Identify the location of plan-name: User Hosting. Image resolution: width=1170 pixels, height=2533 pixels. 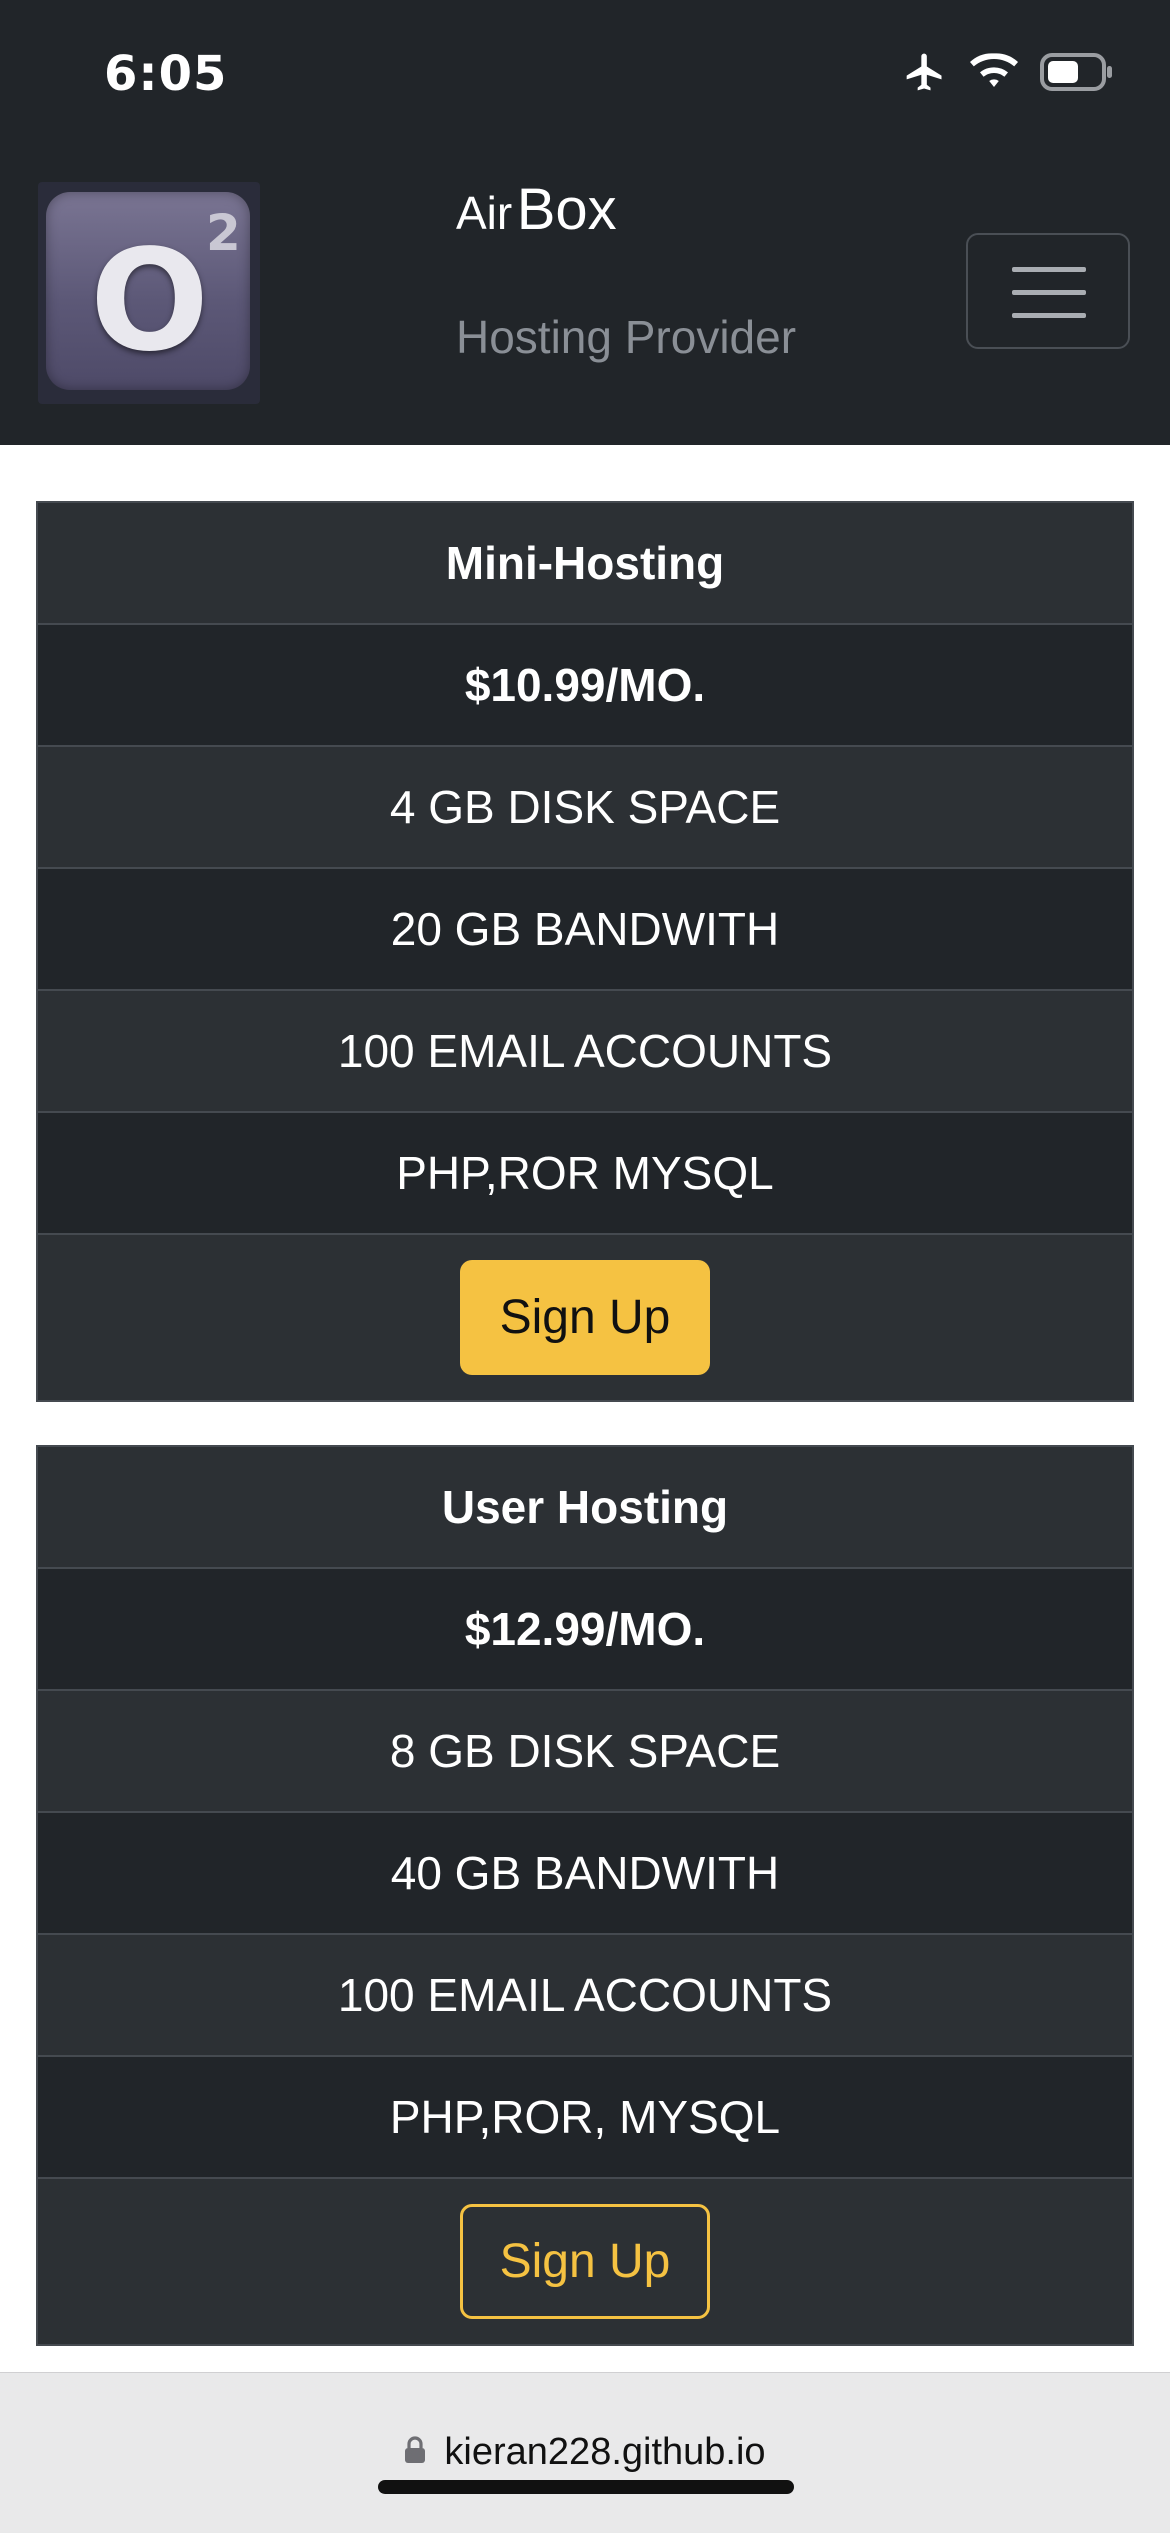
(585, 1508).